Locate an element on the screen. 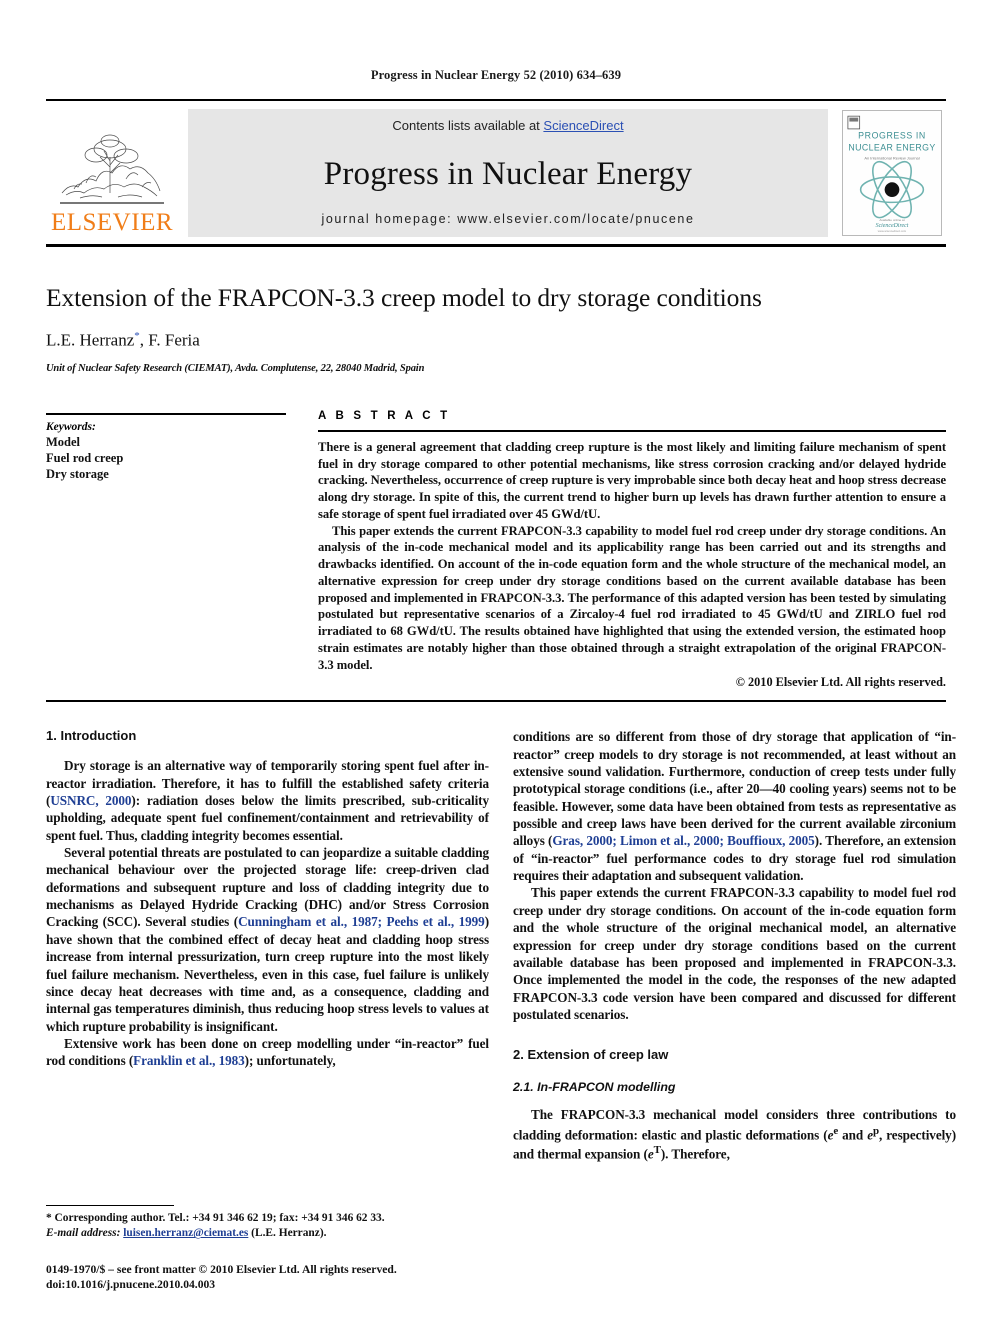 The image size is (992, 1323). abstract-rule is located at coordinates (632, 430).